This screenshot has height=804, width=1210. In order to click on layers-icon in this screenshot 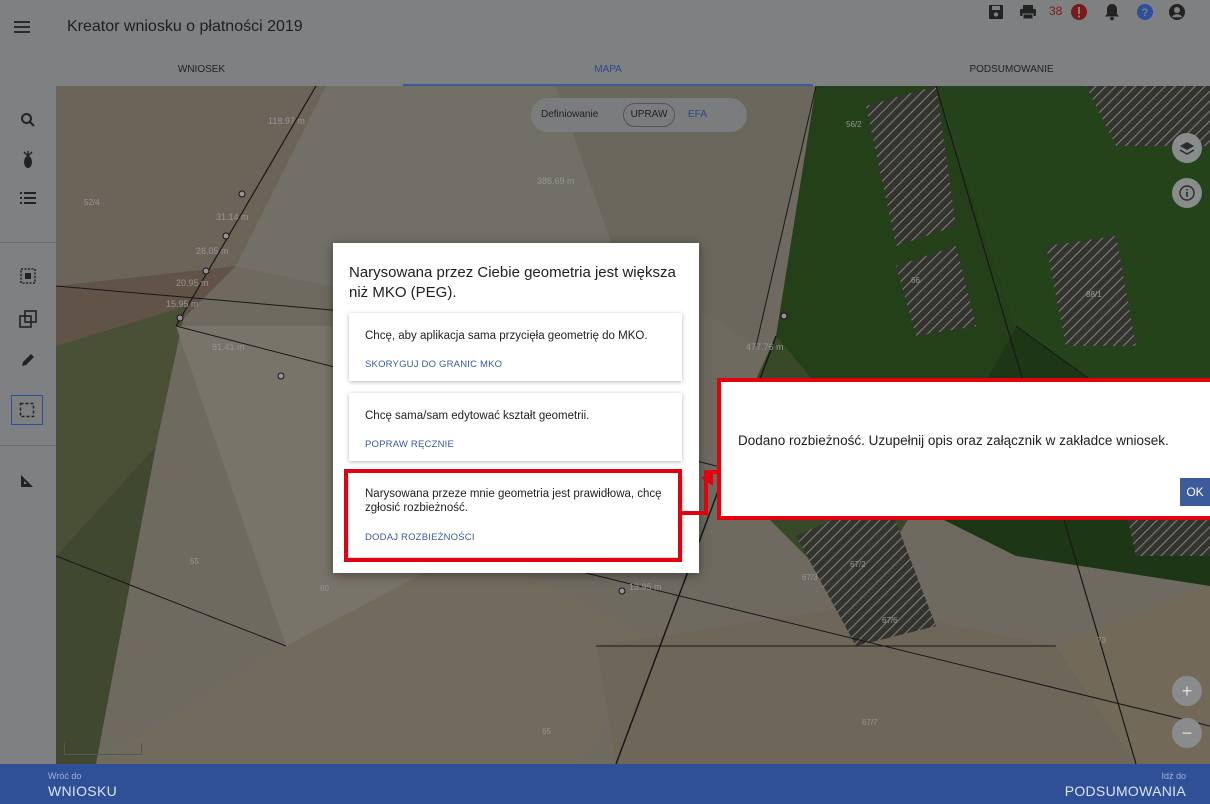, I will do `click(1187, 148)`.